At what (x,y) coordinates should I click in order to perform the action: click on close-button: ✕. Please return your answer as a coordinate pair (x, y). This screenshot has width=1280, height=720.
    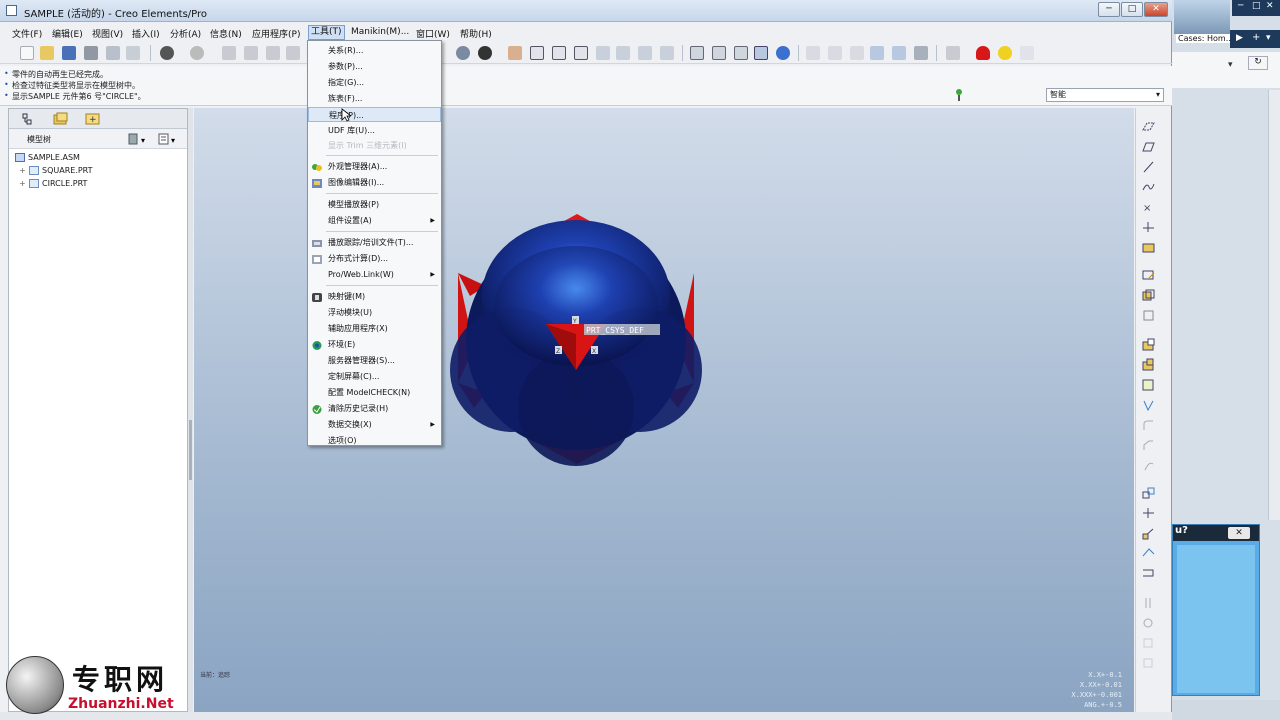
    Looking at the image, I should click on (1156, 9).